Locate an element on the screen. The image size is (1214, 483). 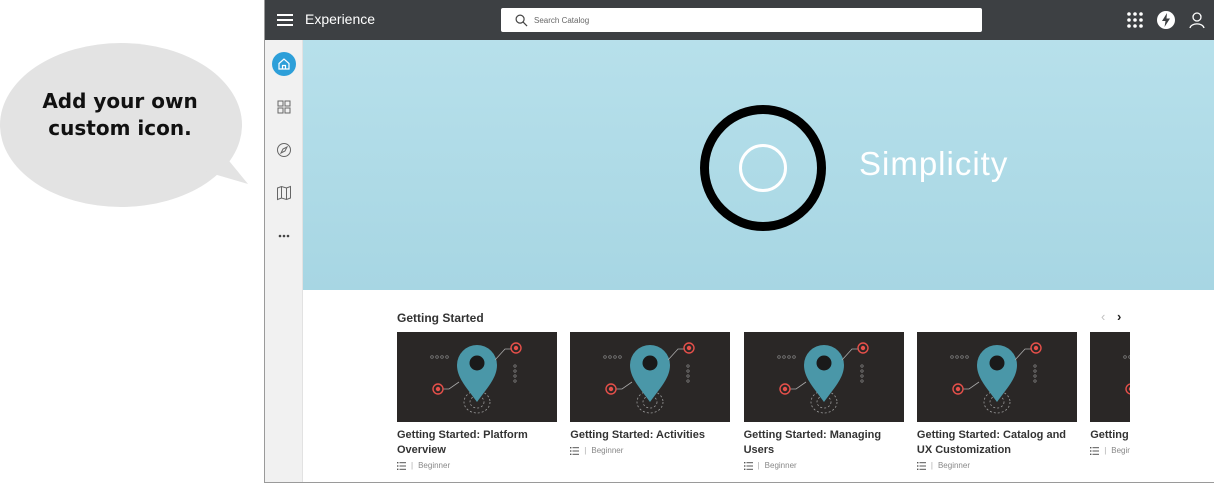
callout-line-1: Add your own is located at coordinates (120, 101).